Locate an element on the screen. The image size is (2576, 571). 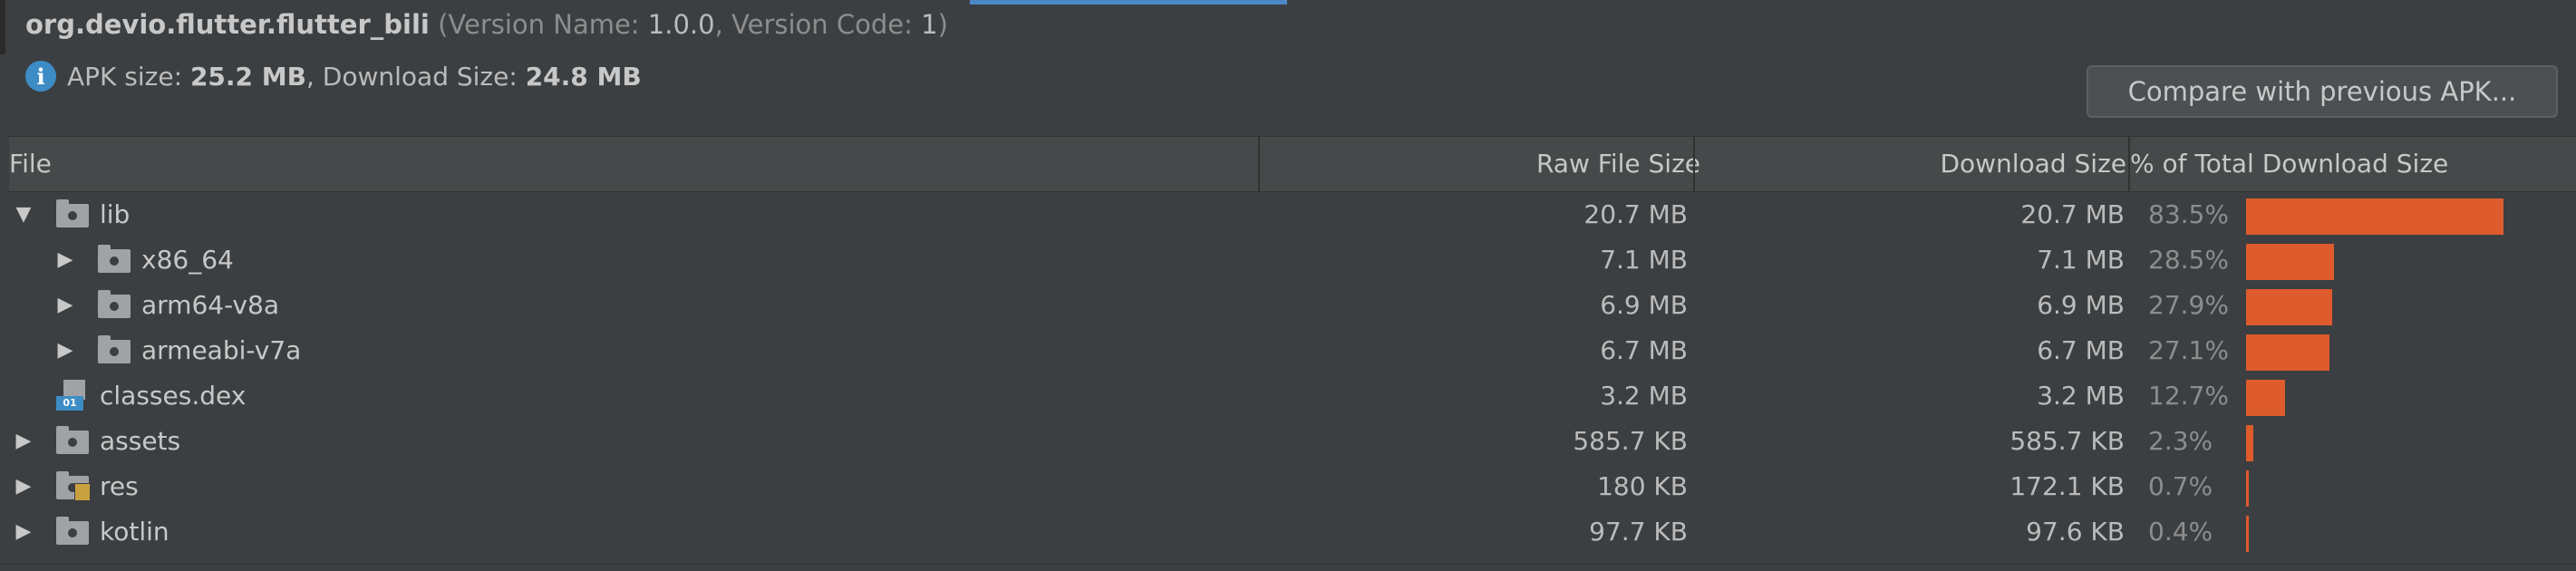
column-header-file: File is located at coordinates (30, 164).